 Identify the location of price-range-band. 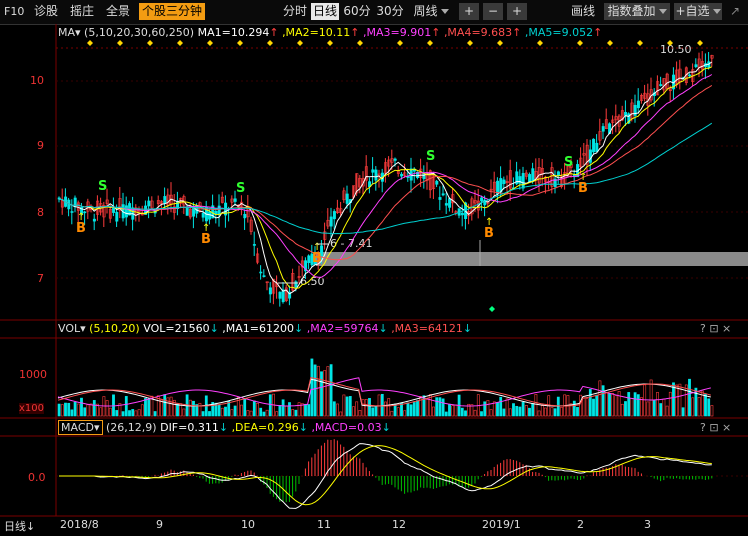
(532, 259).